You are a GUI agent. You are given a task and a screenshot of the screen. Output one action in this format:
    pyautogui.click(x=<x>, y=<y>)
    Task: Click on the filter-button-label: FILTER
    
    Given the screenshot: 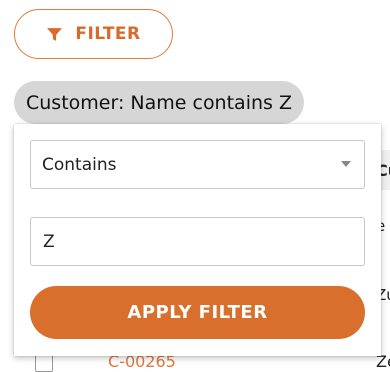 What is the action you would take?
    pyautogui.click(x=108, y=34)
    